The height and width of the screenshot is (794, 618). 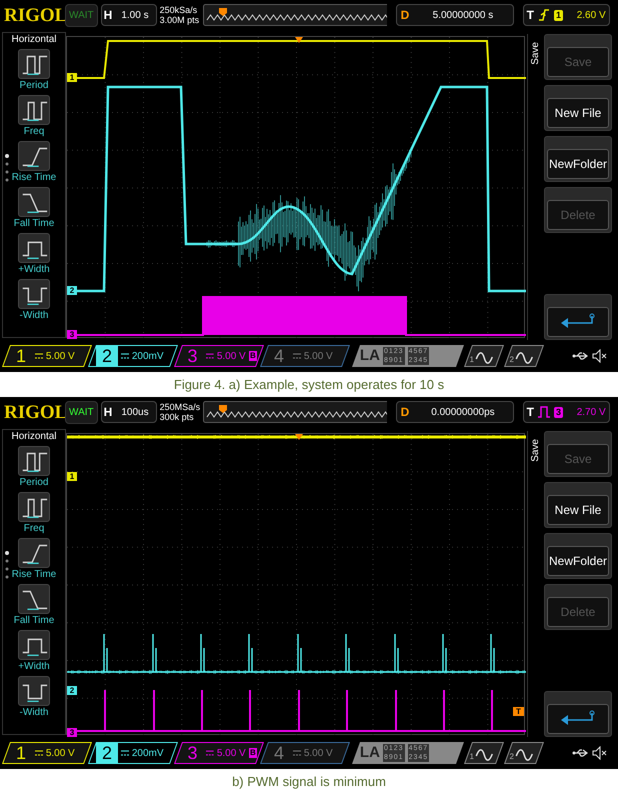 I want to click on memory-depth: 300k pts, so click(x=177, y=417).